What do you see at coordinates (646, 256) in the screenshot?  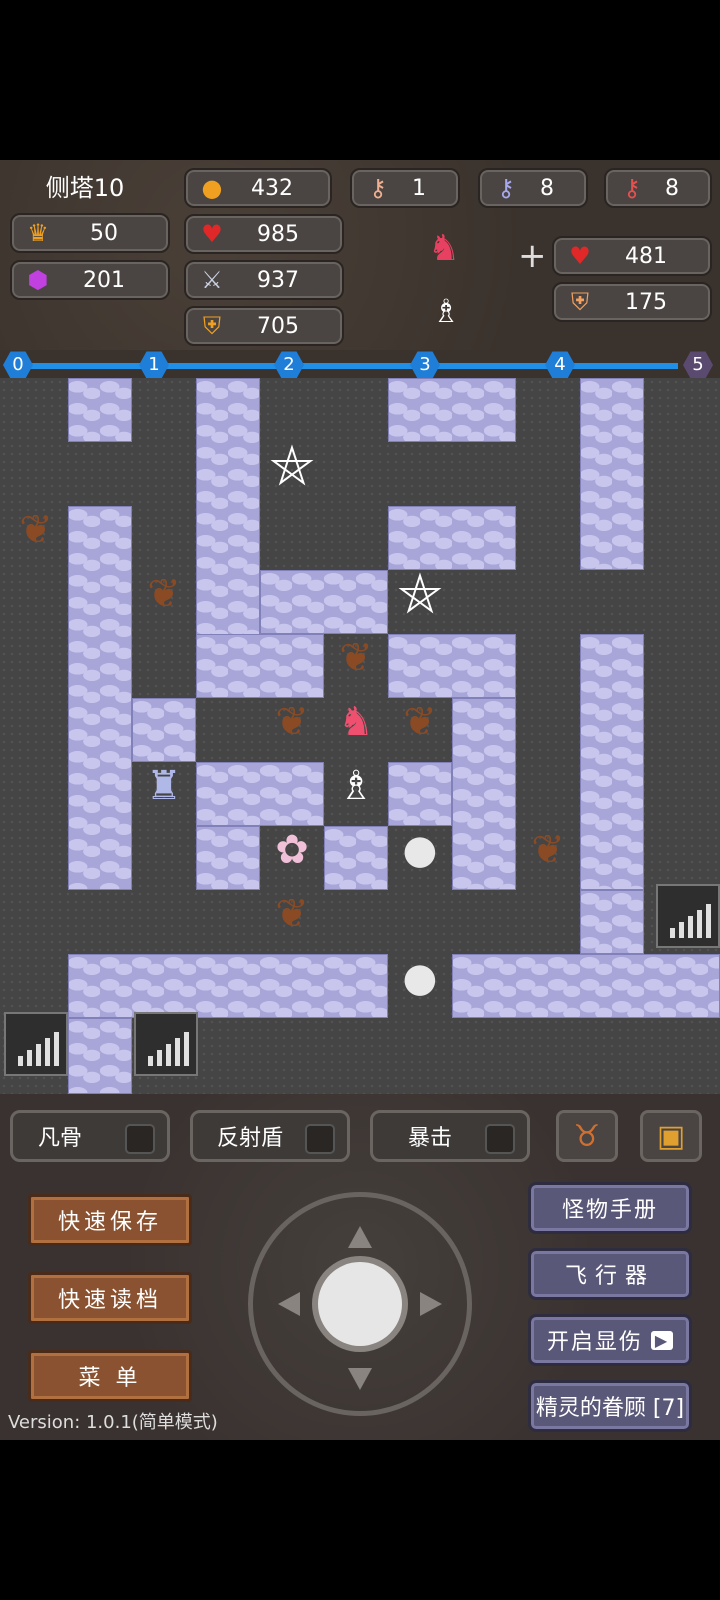 I see `ally-hp-value: 481` at bounding box center [646, 256].